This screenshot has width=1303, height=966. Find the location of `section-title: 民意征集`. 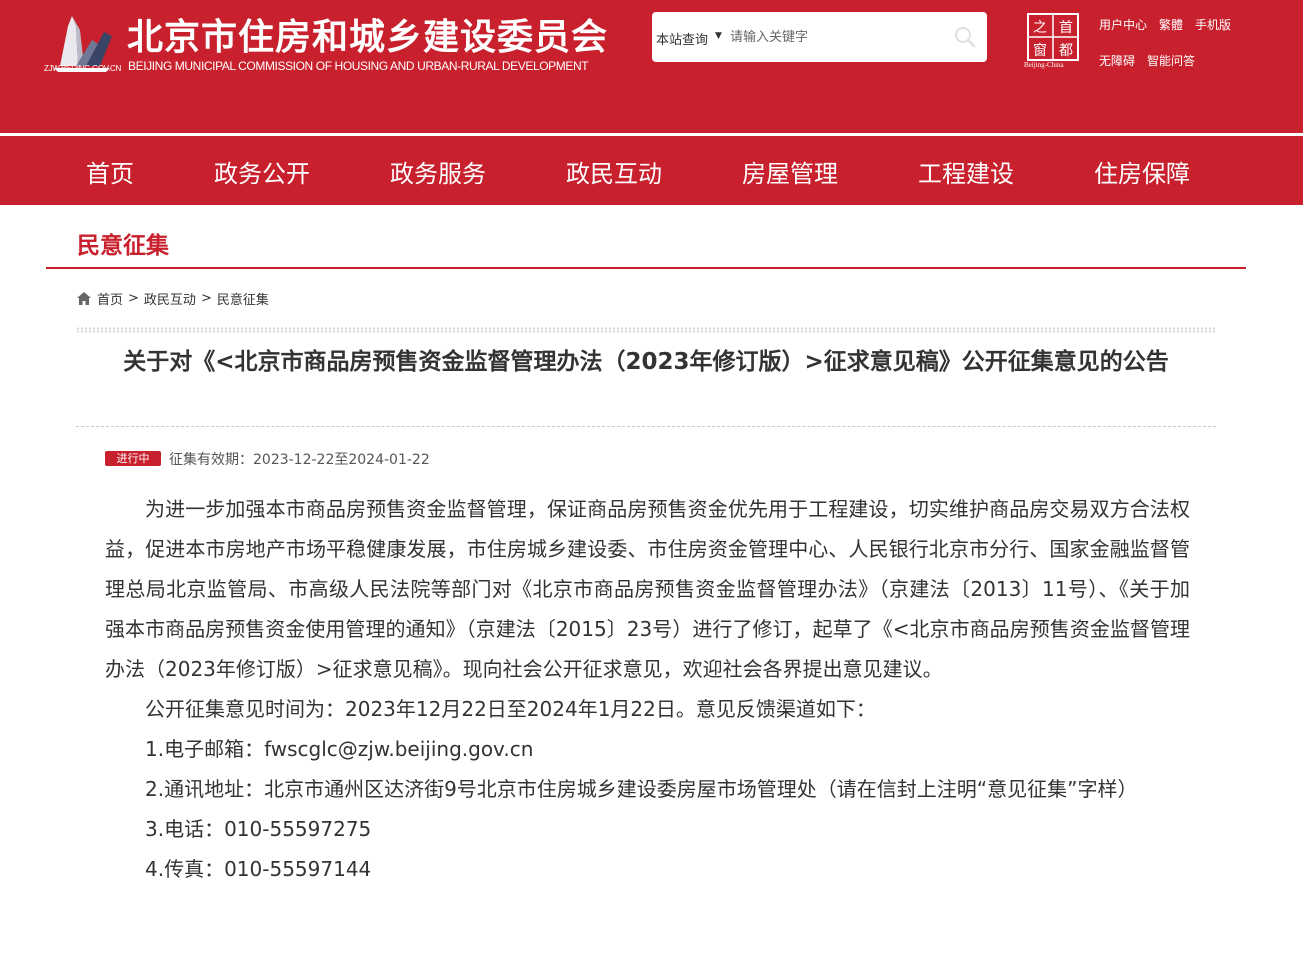

section-title: 民意征集 is located at coordinates (123, 246).